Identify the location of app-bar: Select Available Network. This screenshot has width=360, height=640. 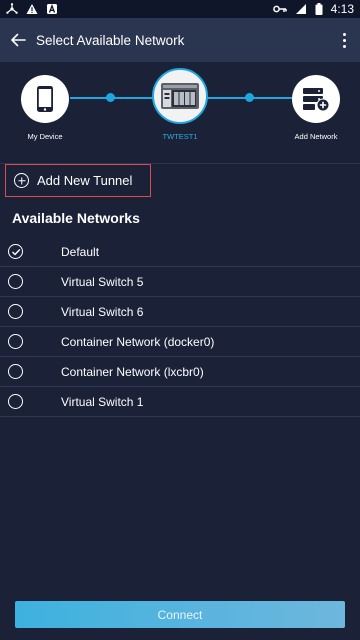
(180, 40).